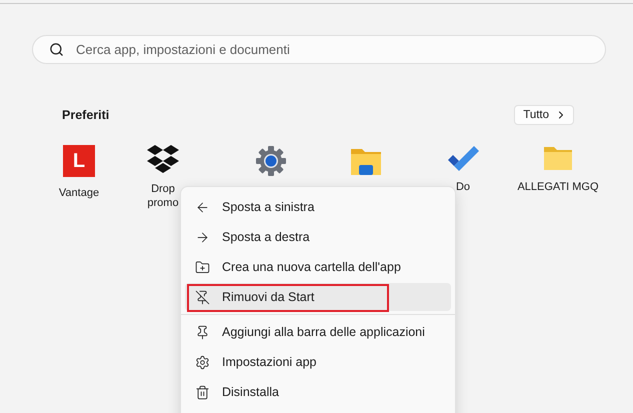  What do you see at coordinates (463, 187) in the screenshot?
I see `app-label: Do` at bounding box center [463, 187].